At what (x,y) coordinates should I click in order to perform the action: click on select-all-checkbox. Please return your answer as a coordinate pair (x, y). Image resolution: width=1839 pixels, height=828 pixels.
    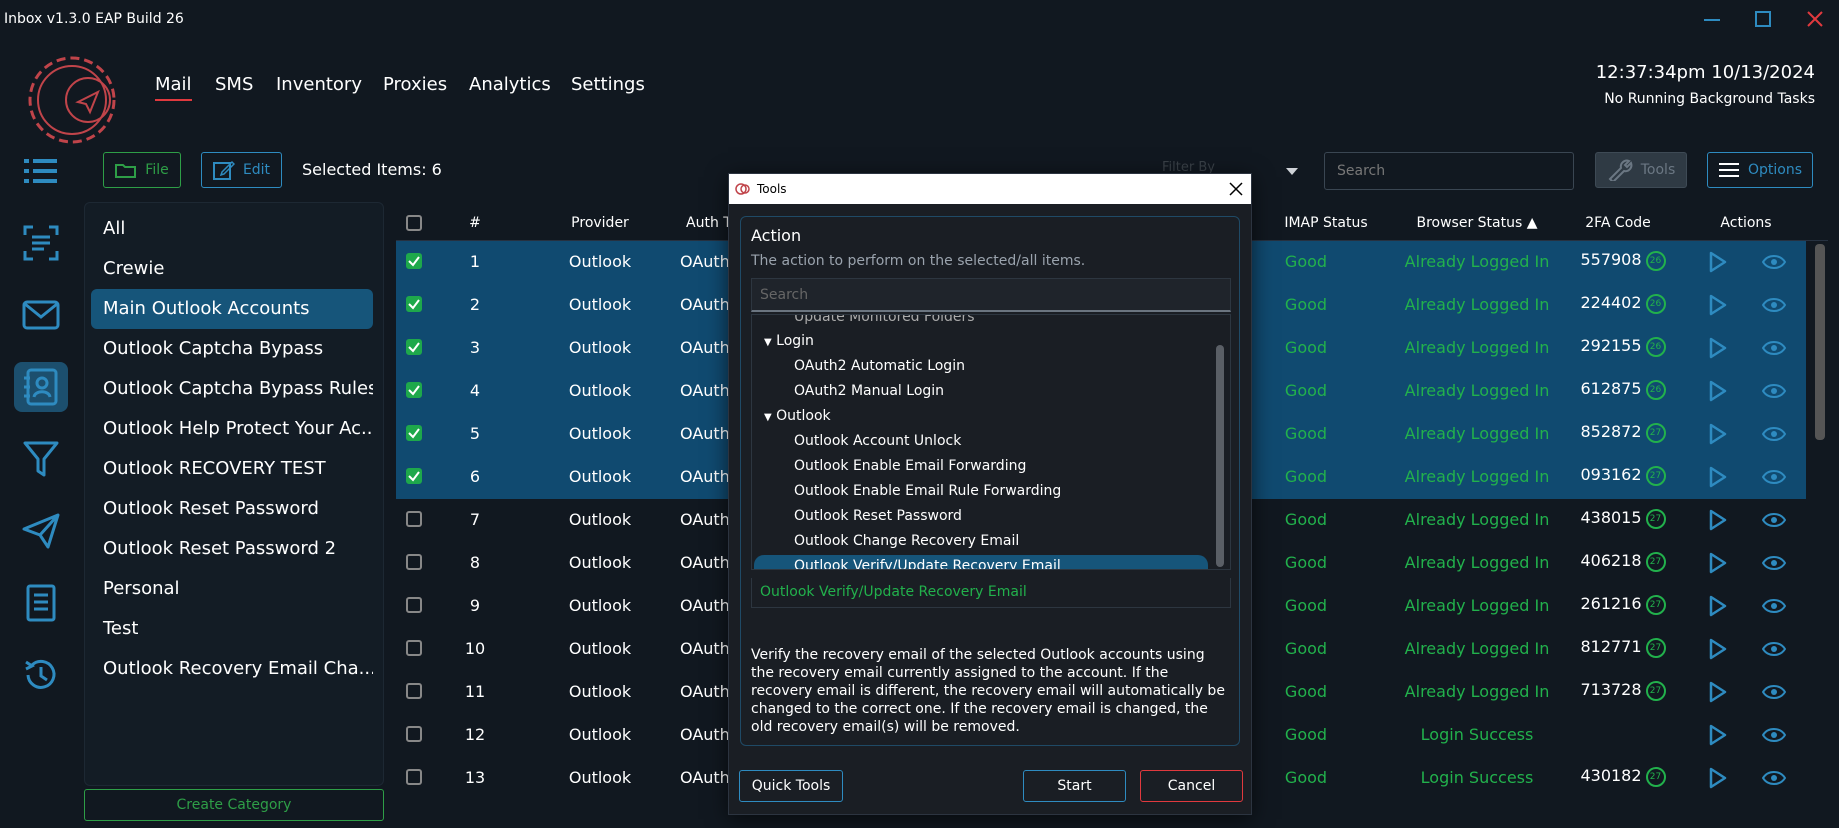
    Looking at the image, I should click on (414, 223).